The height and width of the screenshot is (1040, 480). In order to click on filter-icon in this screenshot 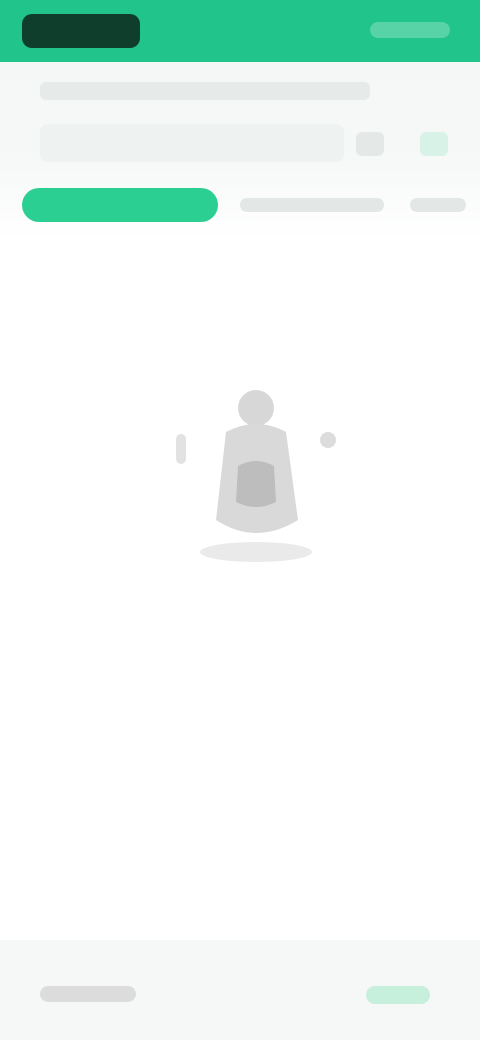, I will do `click(370, 144)`.